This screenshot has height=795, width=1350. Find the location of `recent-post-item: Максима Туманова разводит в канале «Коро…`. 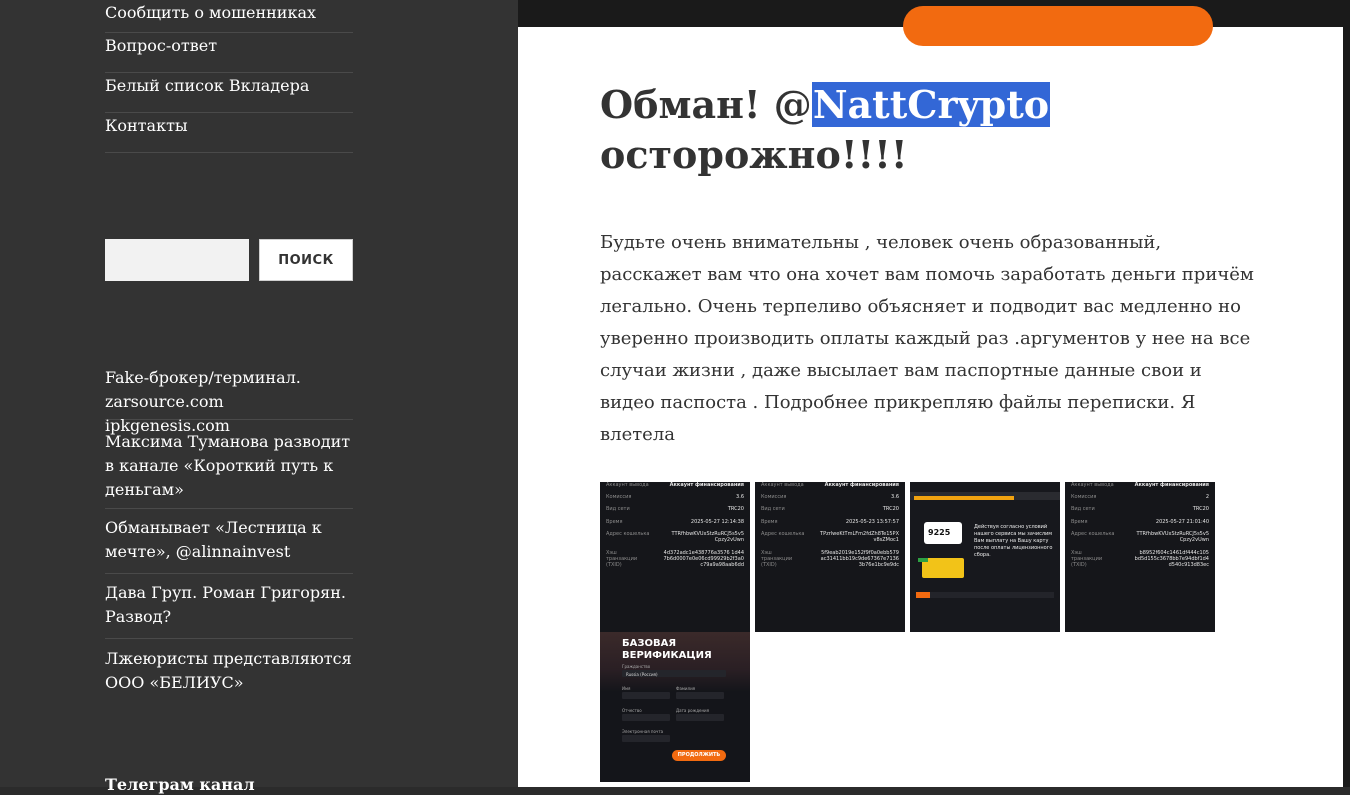

recent-post-item: Максима Туманова разводит в канале «Коро… is located at coordinates (229, 464).